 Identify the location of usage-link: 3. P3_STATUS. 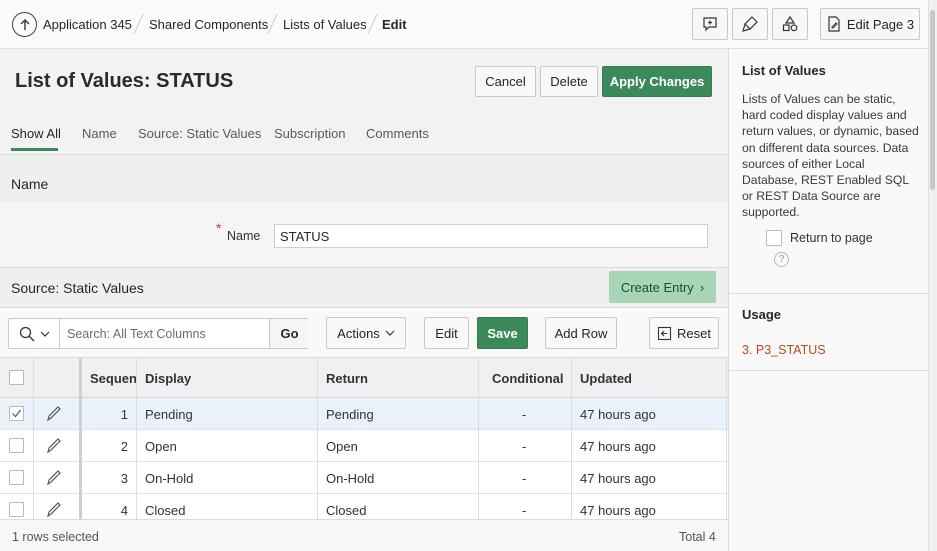
(784, 350).